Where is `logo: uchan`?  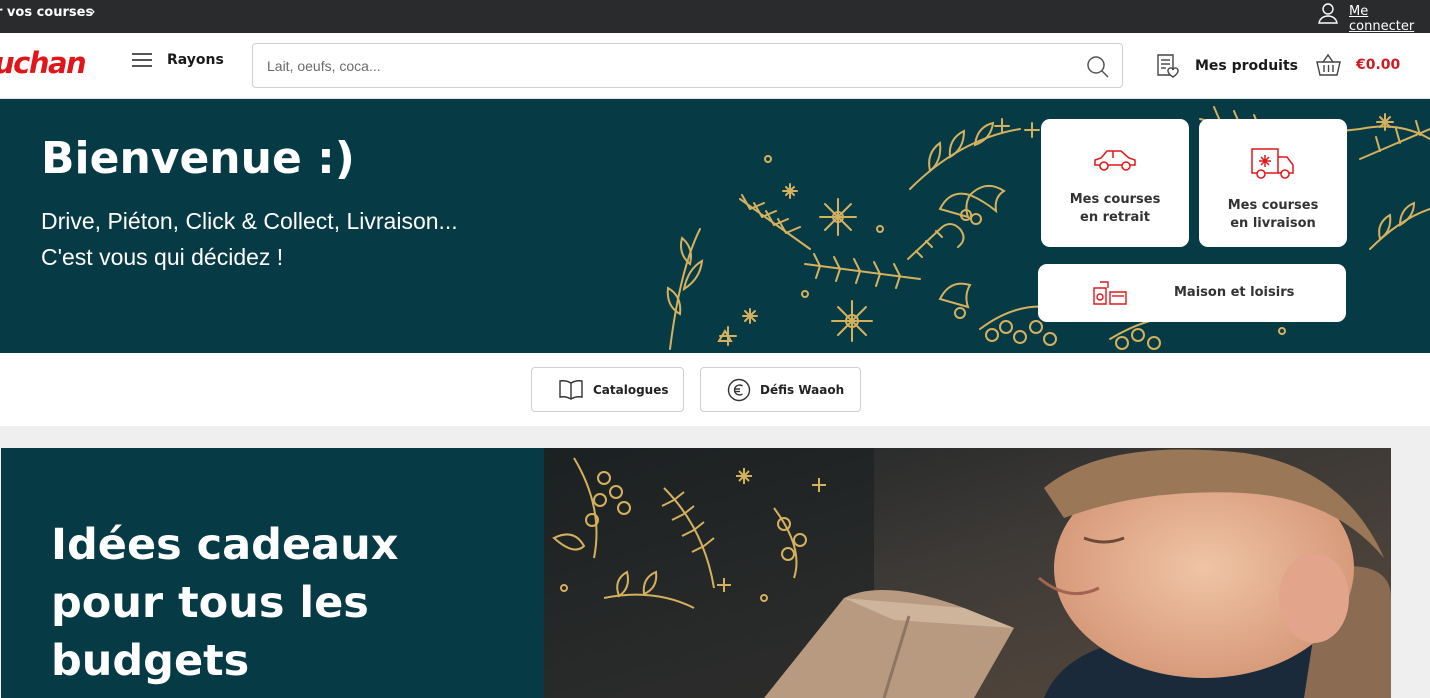 logo: uchan is located at coordinates (43, 63).